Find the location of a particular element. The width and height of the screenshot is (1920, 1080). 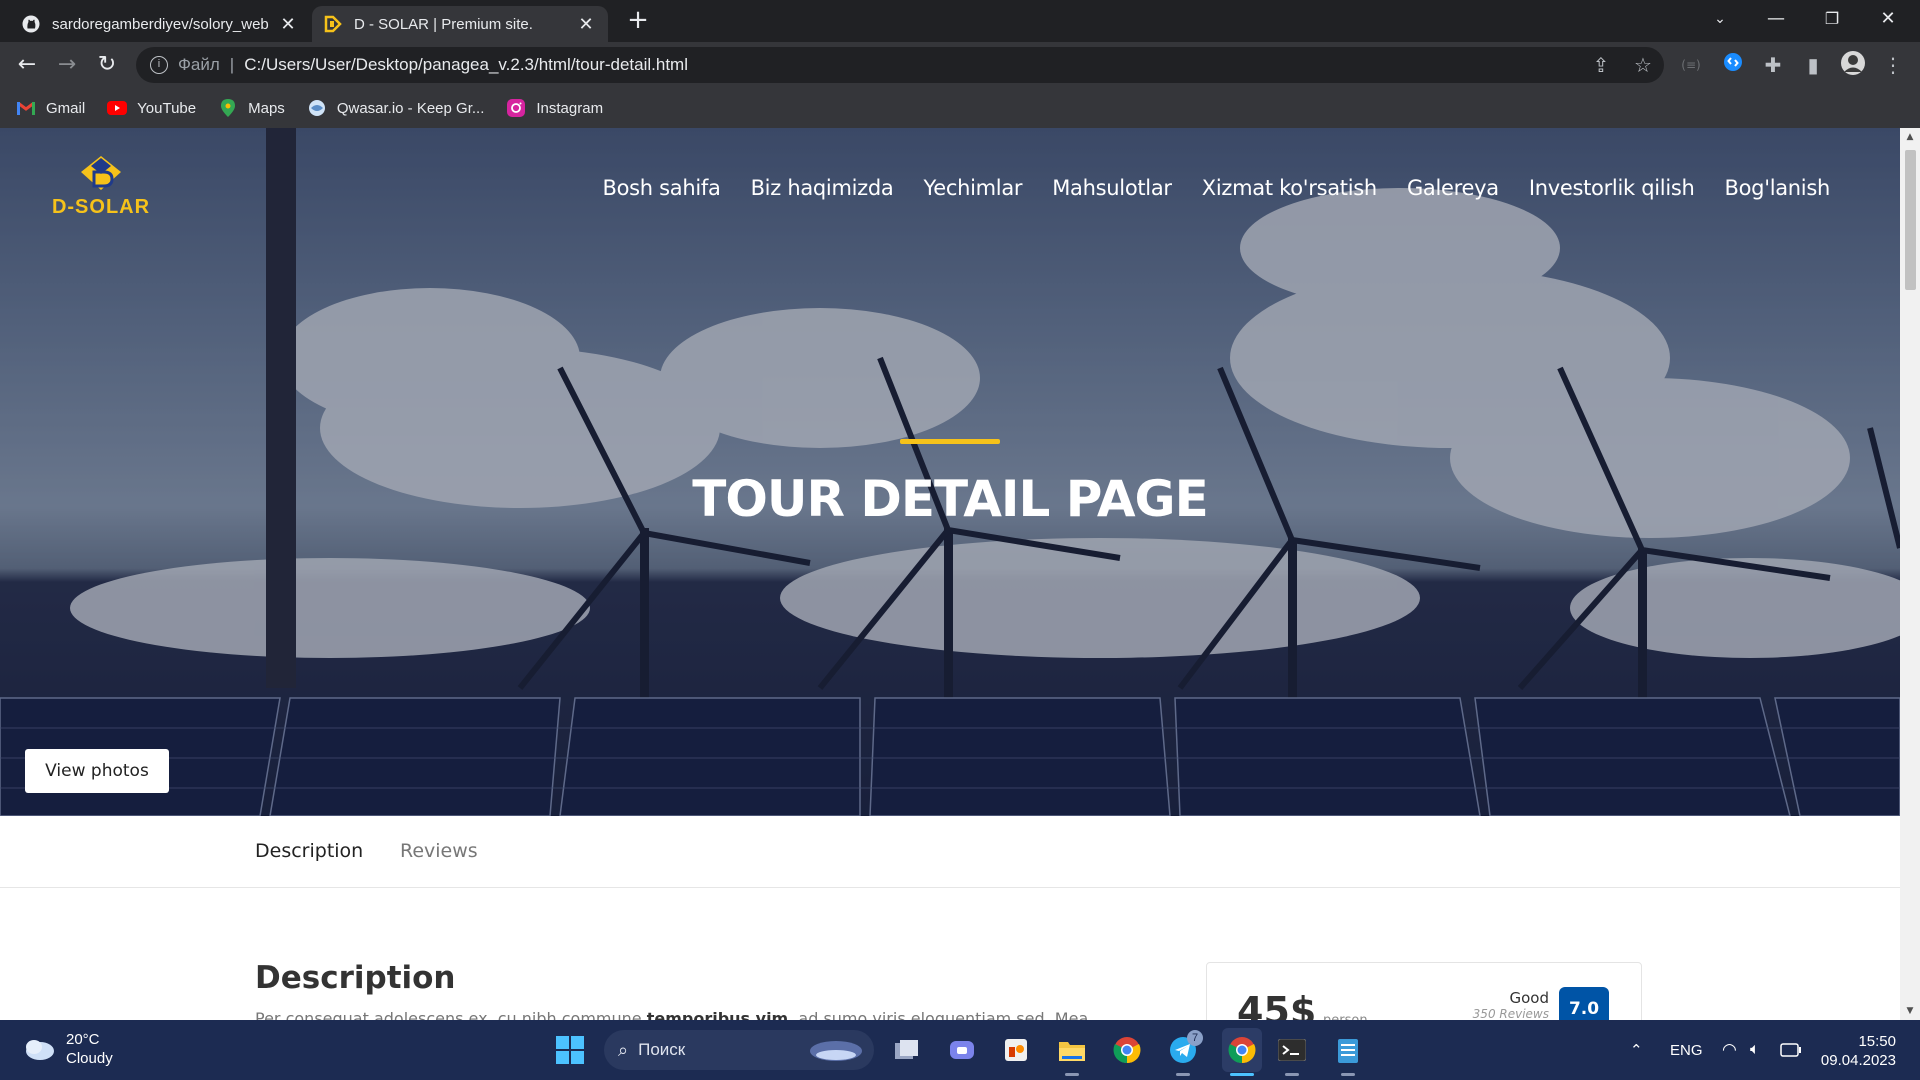

tab-title: sardoregamberdiyev/solory_web is located at coordinates (160, 24).